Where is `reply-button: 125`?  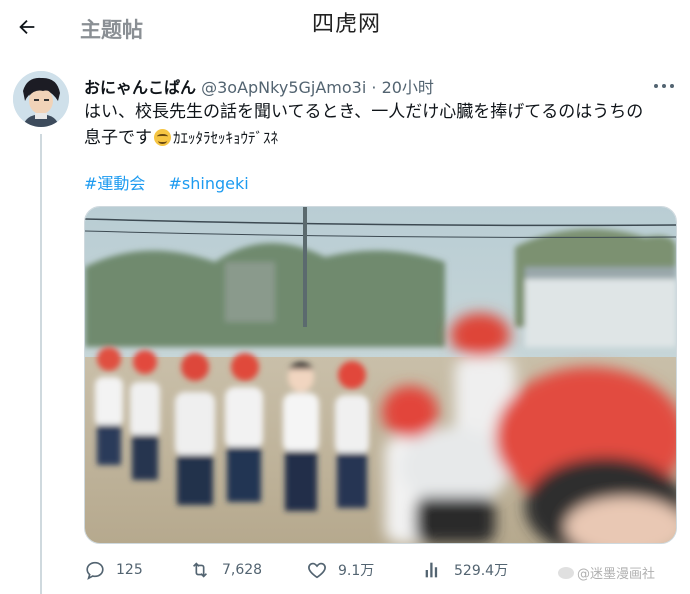
reply-button: 125 is located at coordinates (113, 570).